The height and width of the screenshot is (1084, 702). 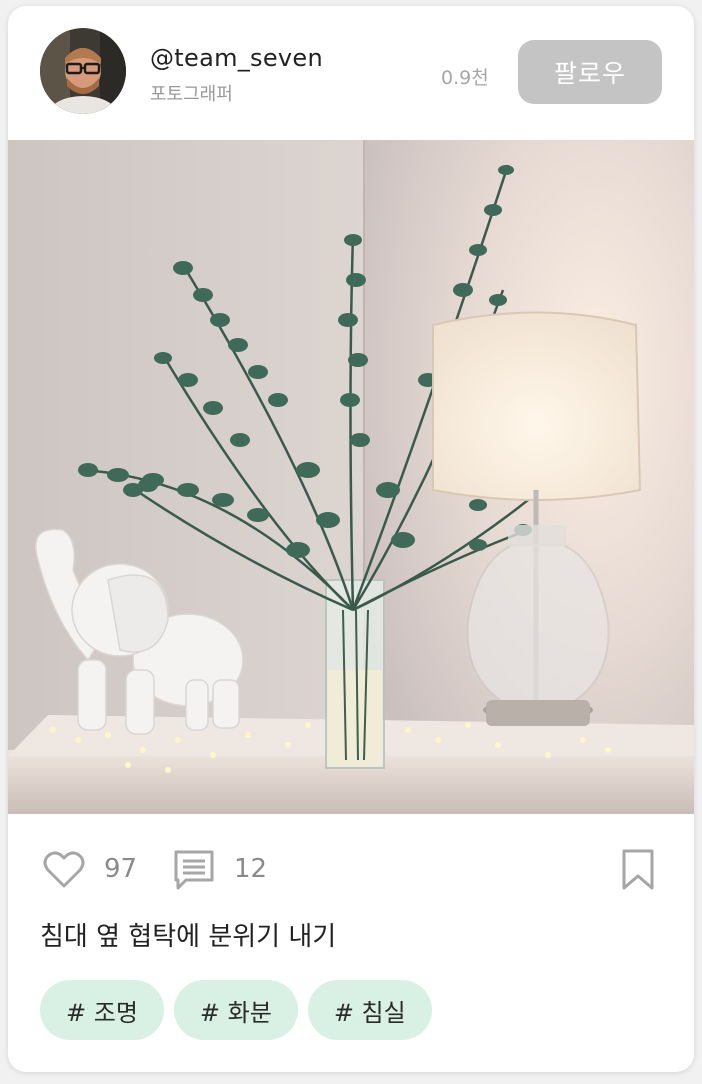 I want to click on comment-count: 12, so click(x=251, y=869).